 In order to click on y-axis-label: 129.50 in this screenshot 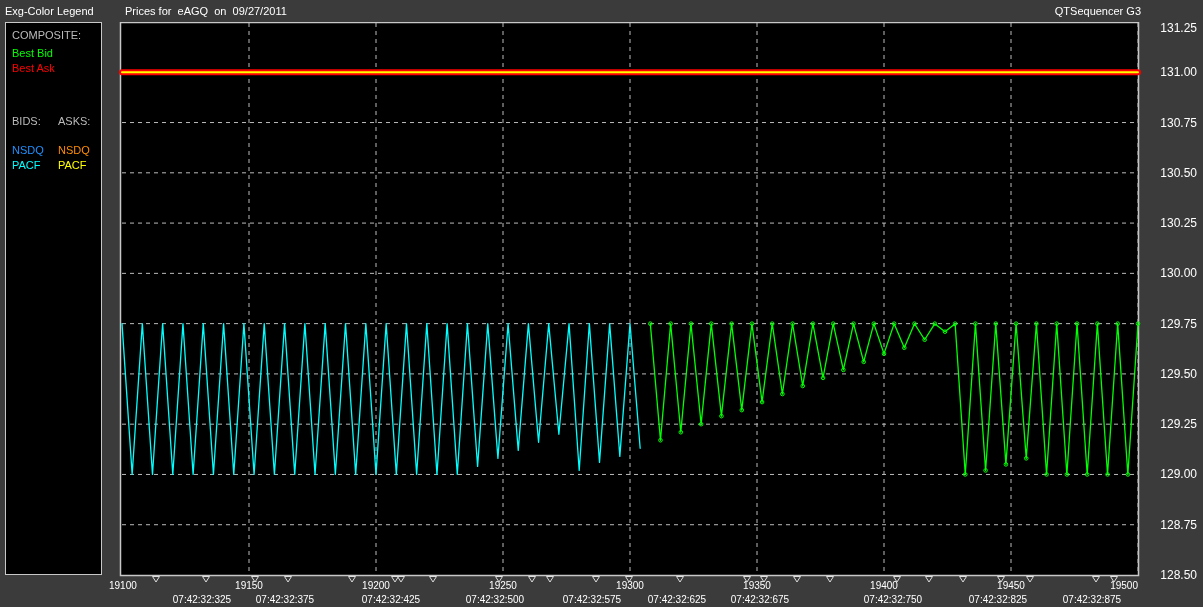, I will do `click(1178, 373)`.